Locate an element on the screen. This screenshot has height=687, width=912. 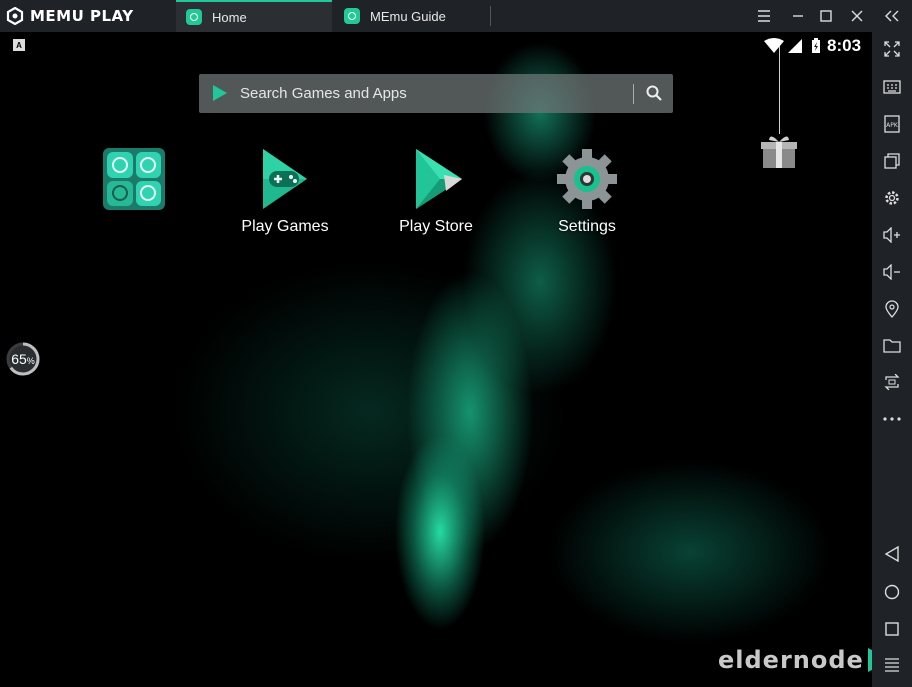
fullscreen-button is located at coordinates (892, 49).